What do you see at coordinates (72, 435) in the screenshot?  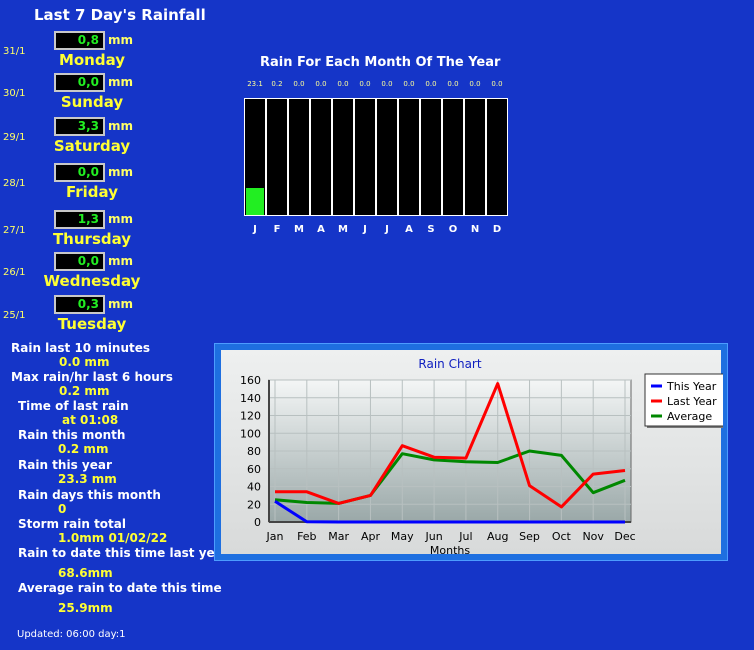 I see `stat-label: Rain this month` at bounding box center [72, 435].